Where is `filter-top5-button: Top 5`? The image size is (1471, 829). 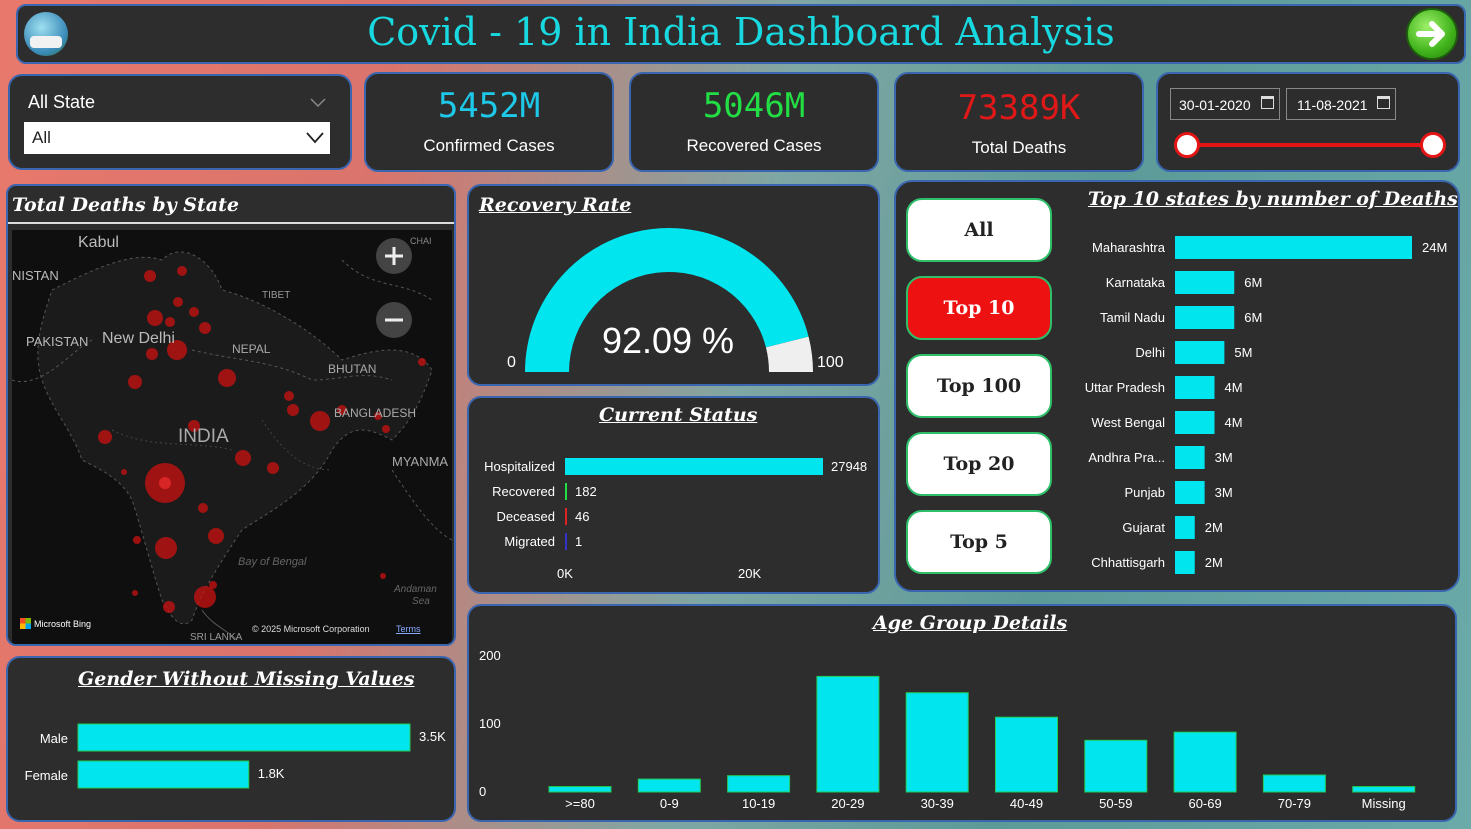
filter-top5-button: Top 5 is located at coordinates (979, 542).